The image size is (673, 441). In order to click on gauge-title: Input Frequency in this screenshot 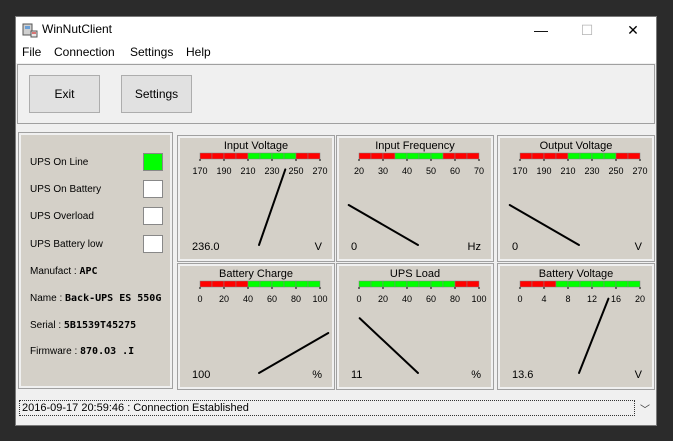, I will do `click(415, 146)`.